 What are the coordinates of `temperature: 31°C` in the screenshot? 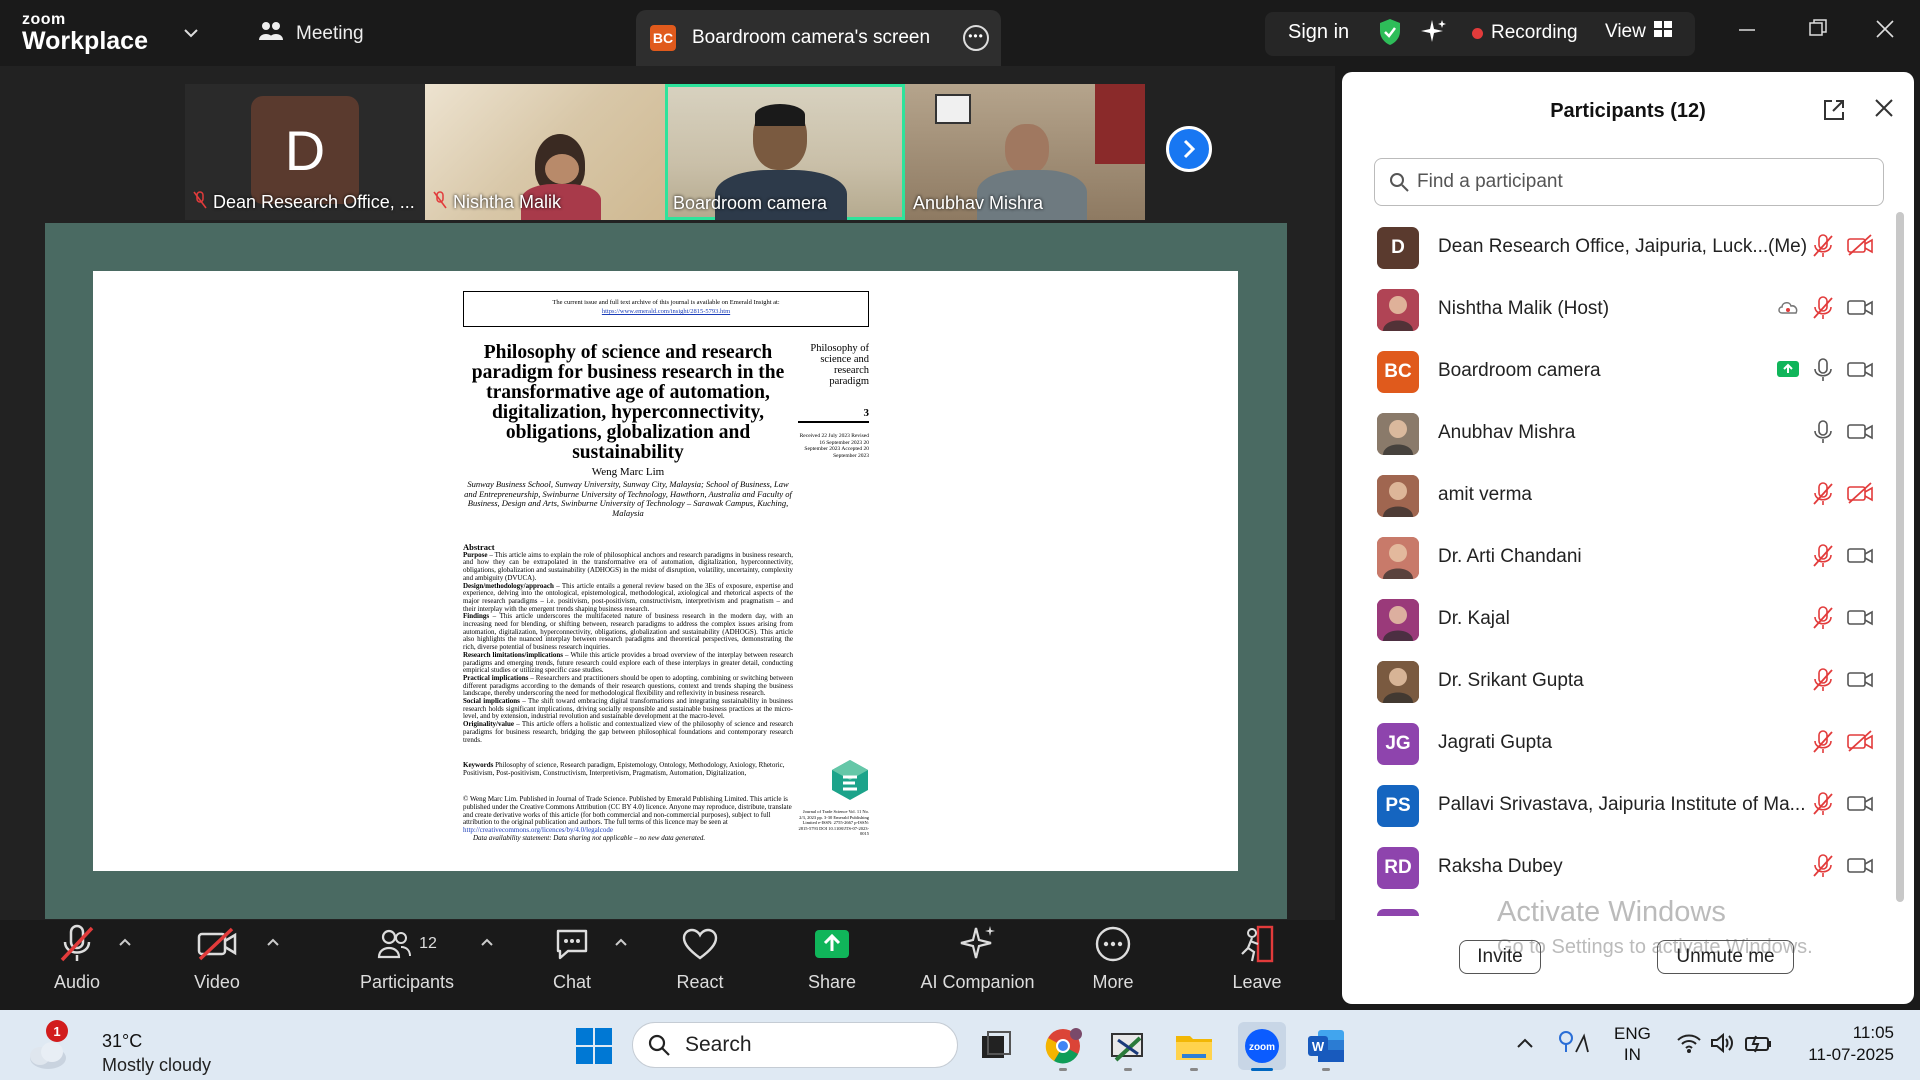 It's located at (122, 1041).